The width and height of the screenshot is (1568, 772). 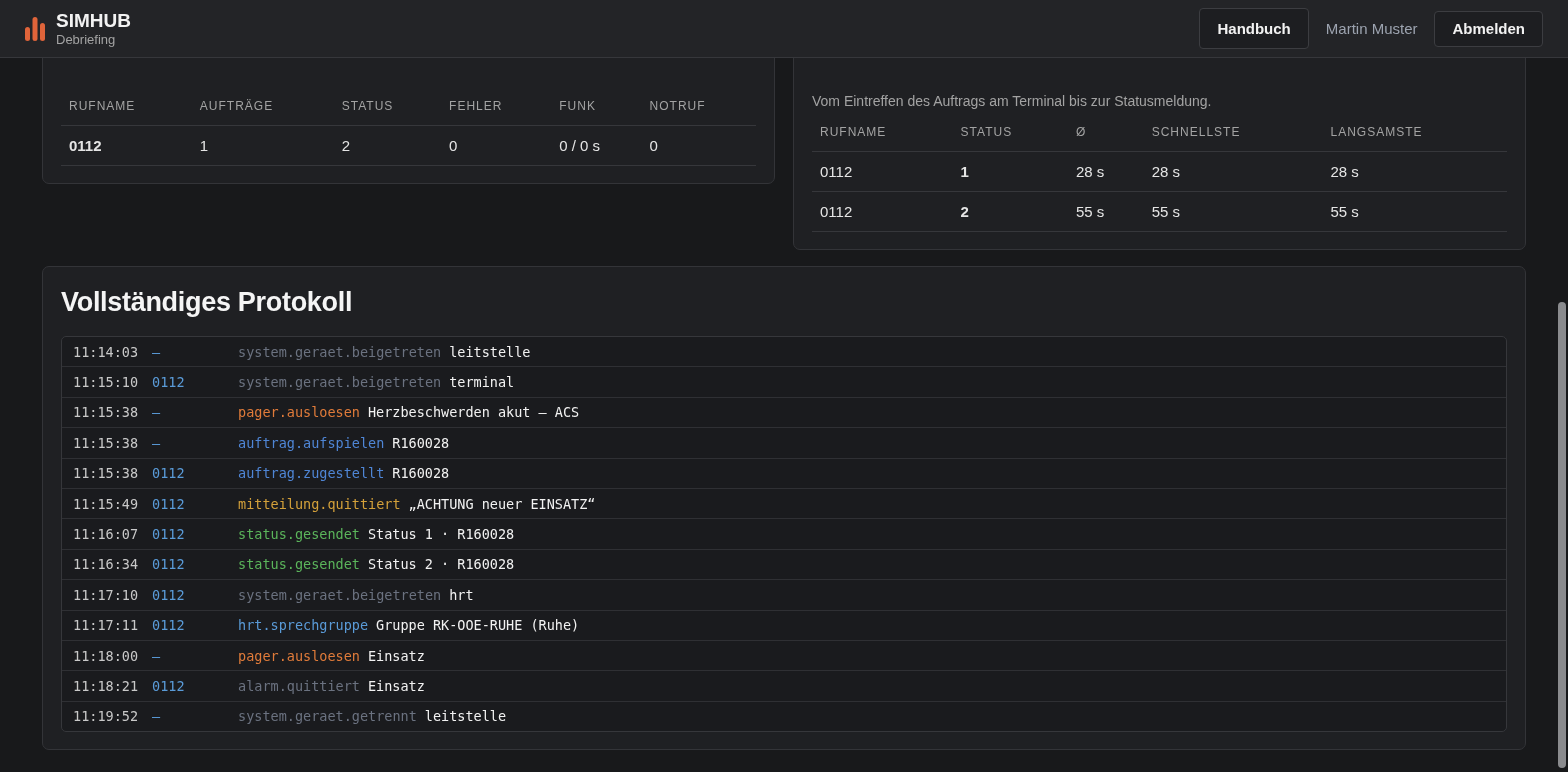 I want to click on log-time: 11:19:52, so click(x=106, y=716).